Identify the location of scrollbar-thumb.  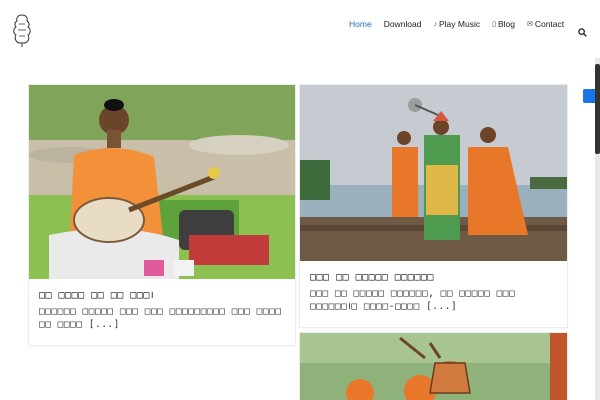
(597, 109).